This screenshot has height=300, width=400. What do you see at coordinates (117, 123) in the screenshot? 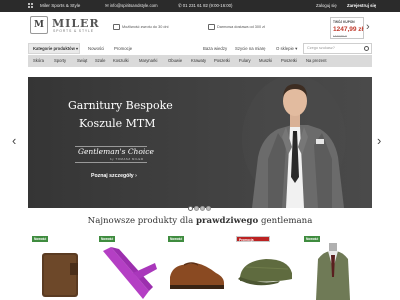
I see `hero-title-line-2: Koszule MTM` at bounding box center [117, 123].